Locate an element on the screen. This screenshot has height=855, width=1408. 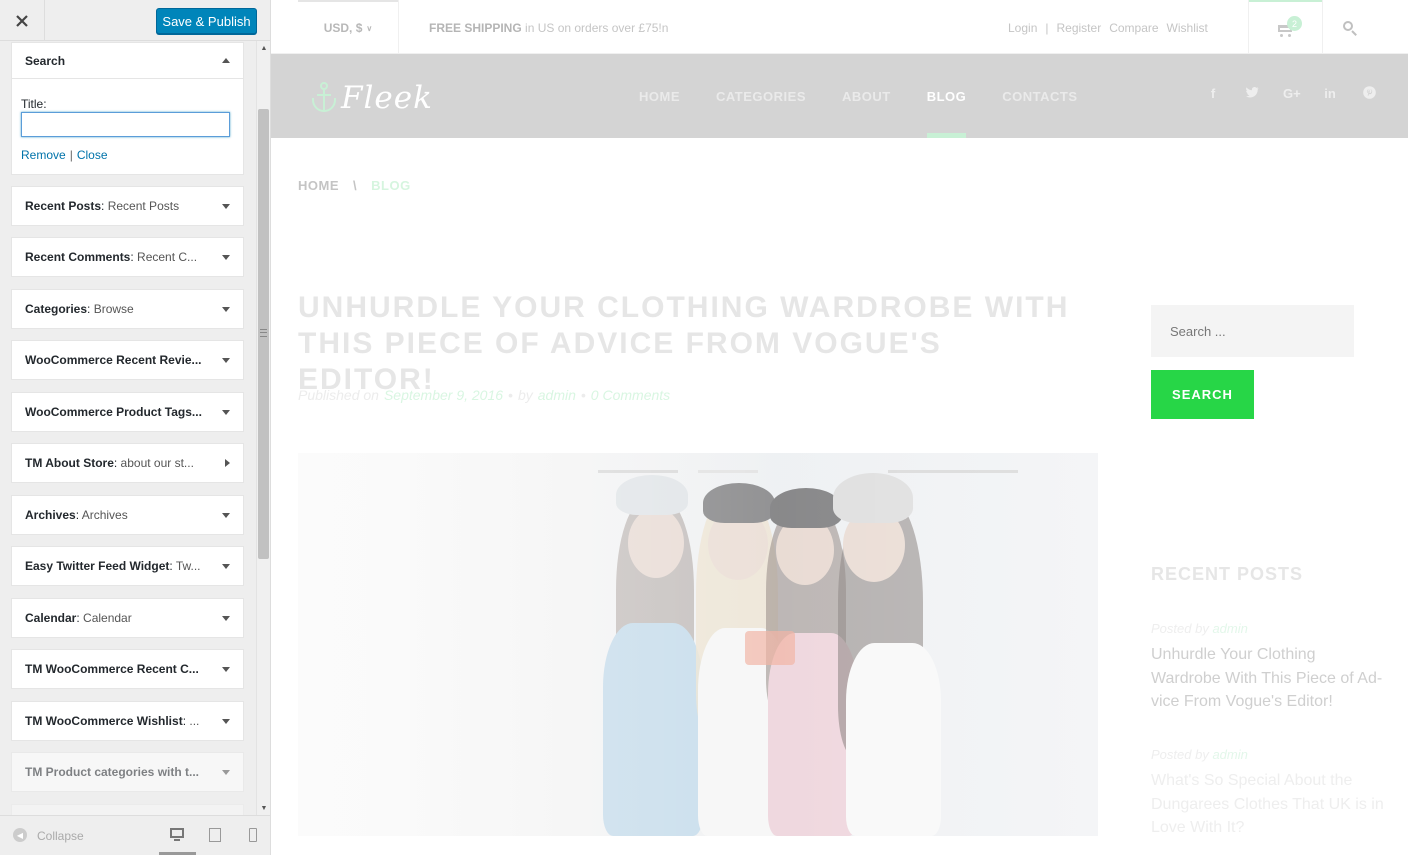
close-link: Close is located at coordinates (92, 155).